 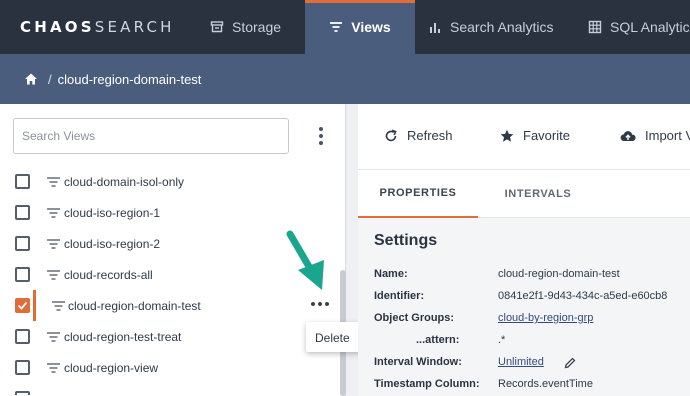 I want to click on setting-key: Identifier:, so click(x=399, y=296).